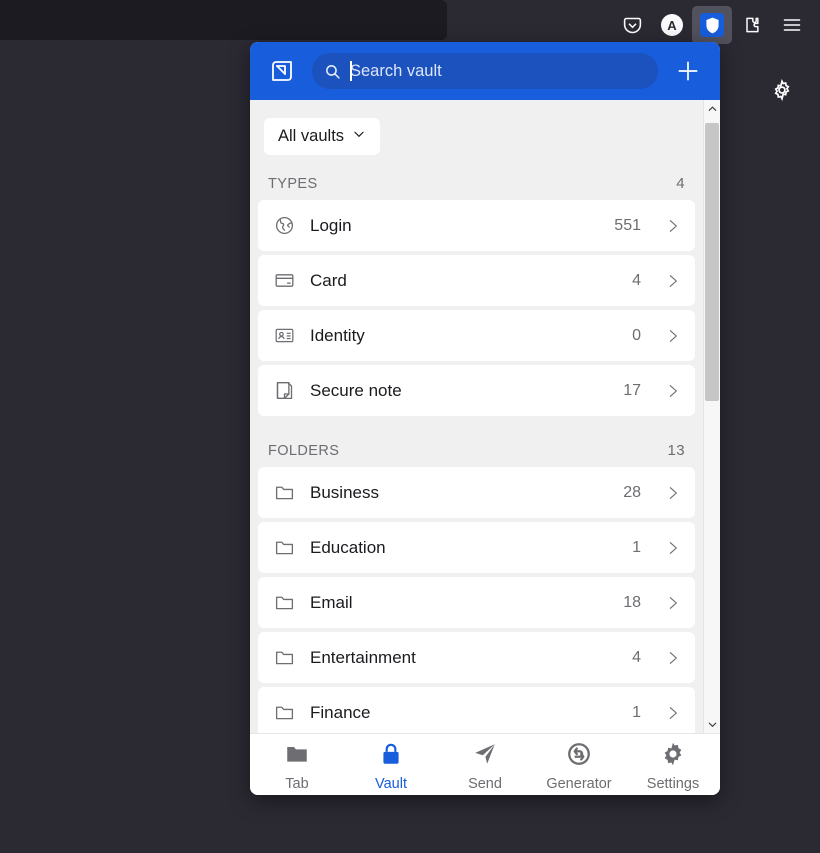 This screenshot has width=820, height=853. Describe the element at coordinates (712, 724) in the screenshot. I see `scroll-down-arrow` at that location.